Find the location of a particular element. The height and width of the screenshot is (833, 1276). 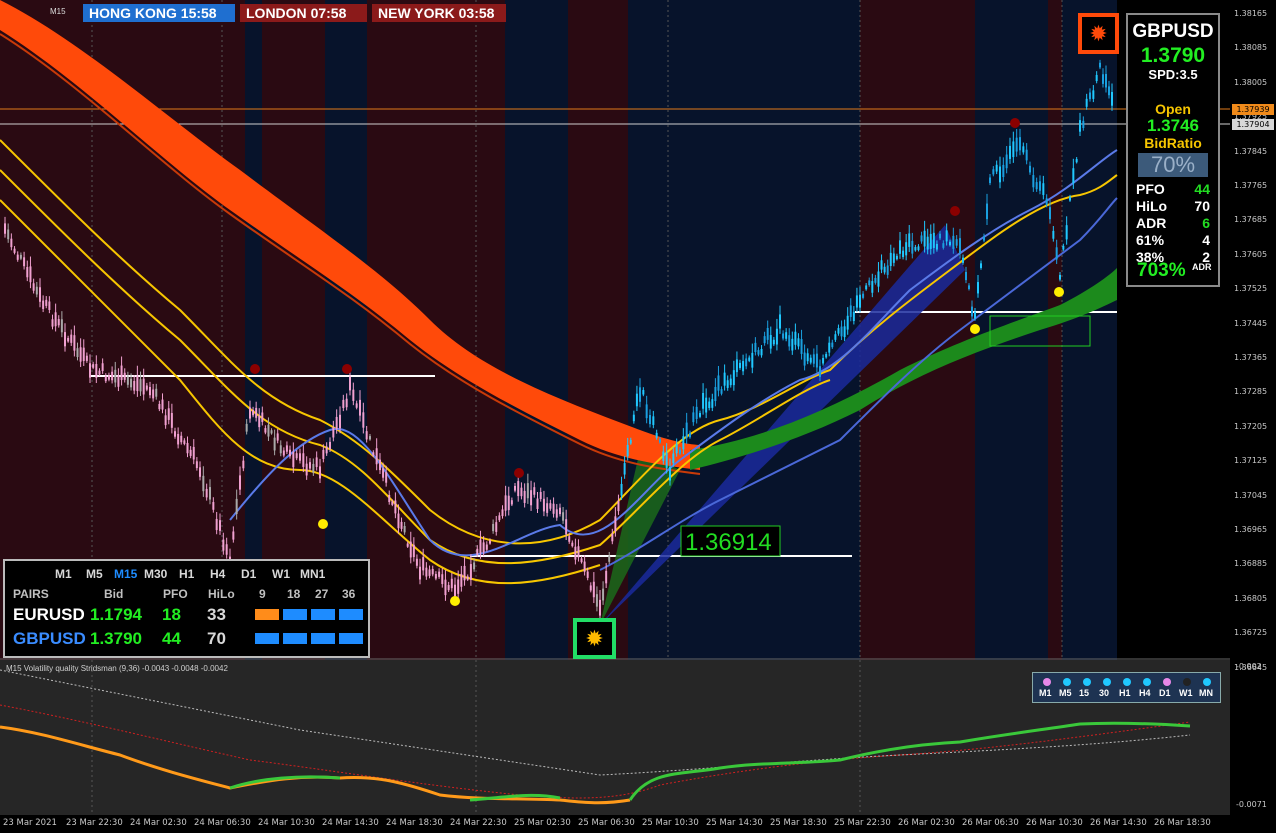

timeframe-dot-label: W1 is located at coordinates (1186, 693).